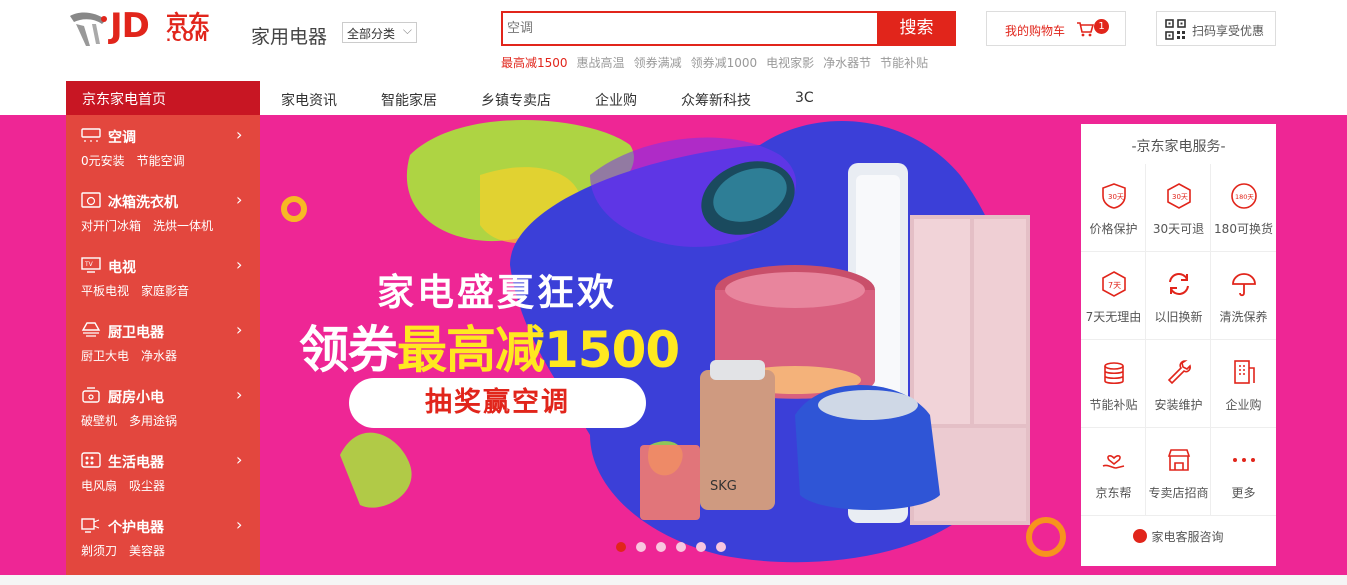  Describe the element at coordinates (161, 161) in the screenshot. I see `category-sub-link: 节能空调` at that location.